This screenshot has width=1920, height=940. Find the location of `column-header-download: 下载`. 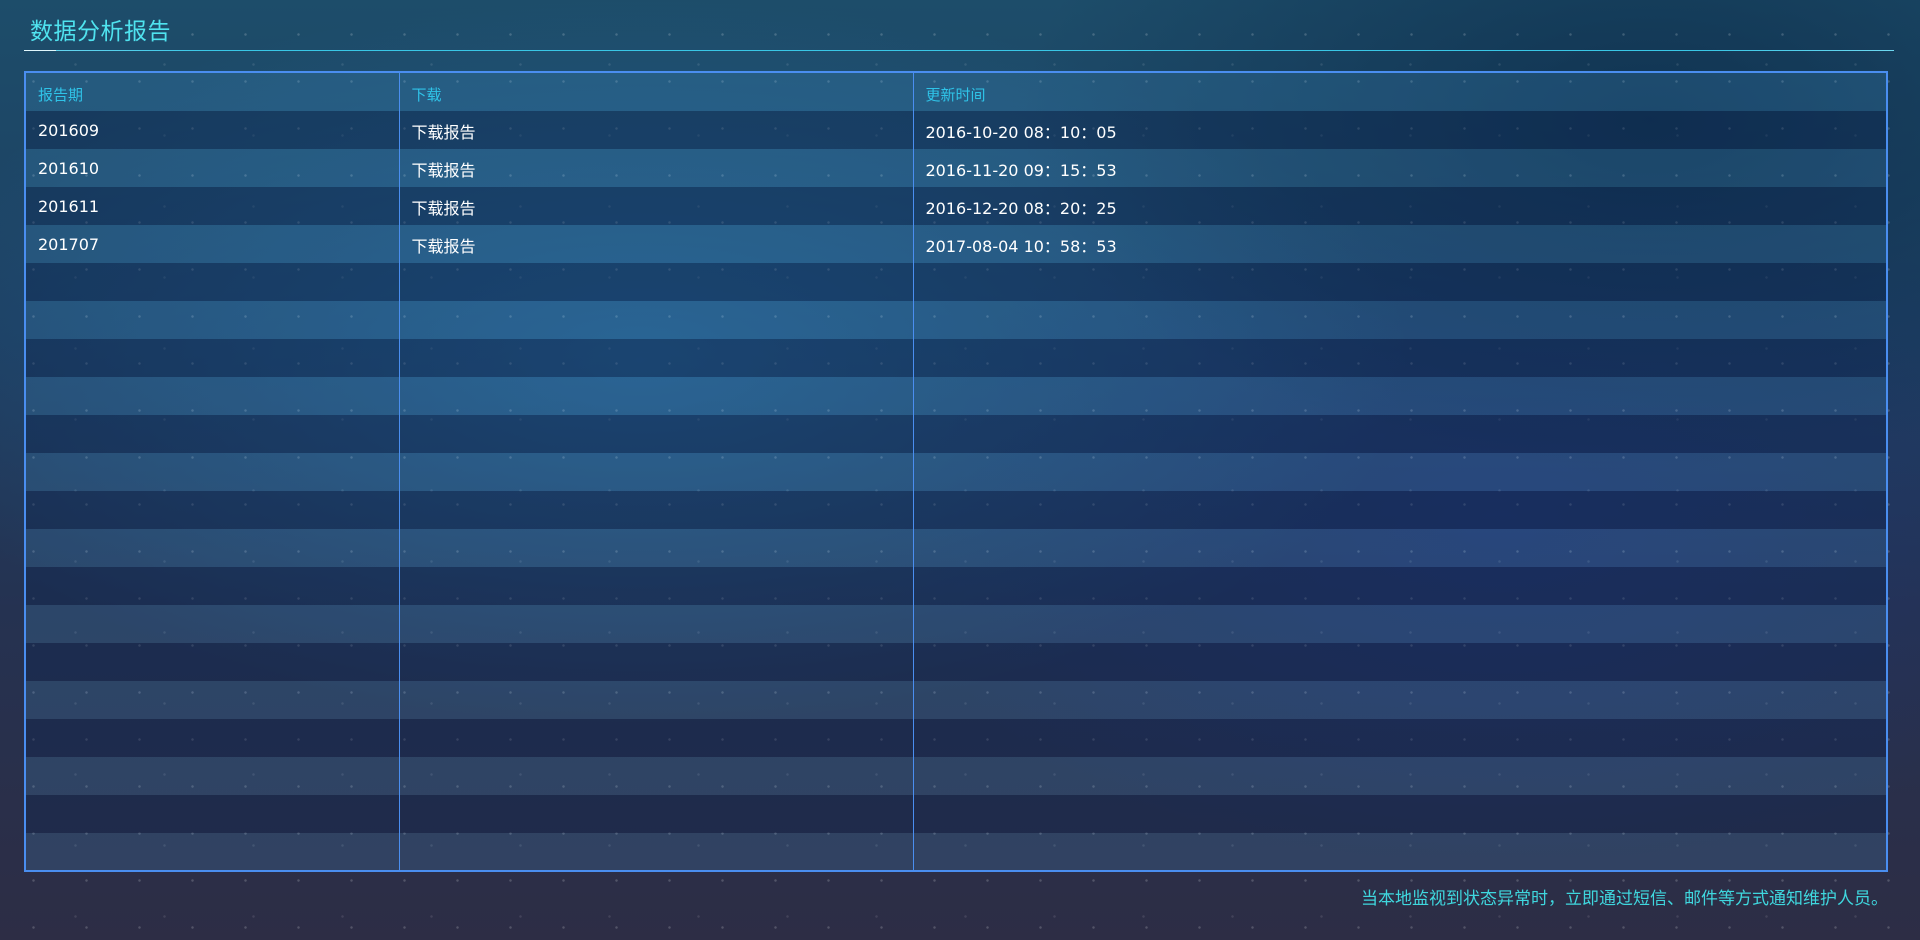

column-header-download: 下载 is located at coordinates (655, 92).